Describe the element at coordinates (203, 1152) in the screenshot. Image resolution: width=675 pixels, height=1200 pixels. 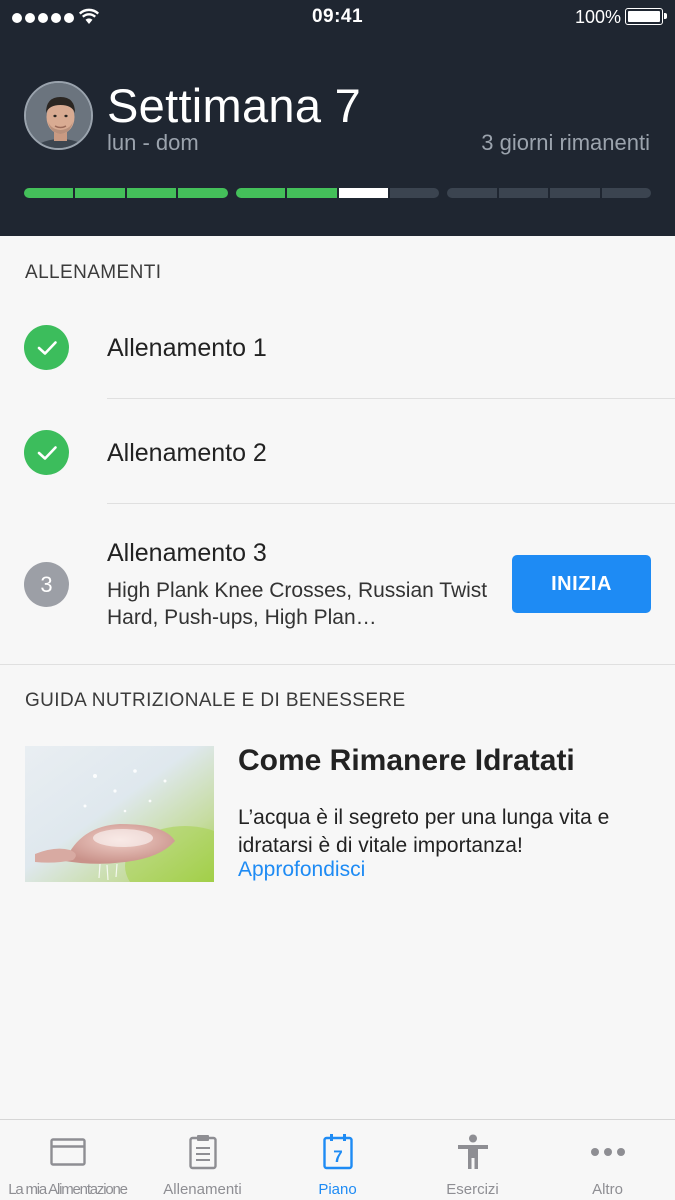
I see `clipboard-icon` at that location.